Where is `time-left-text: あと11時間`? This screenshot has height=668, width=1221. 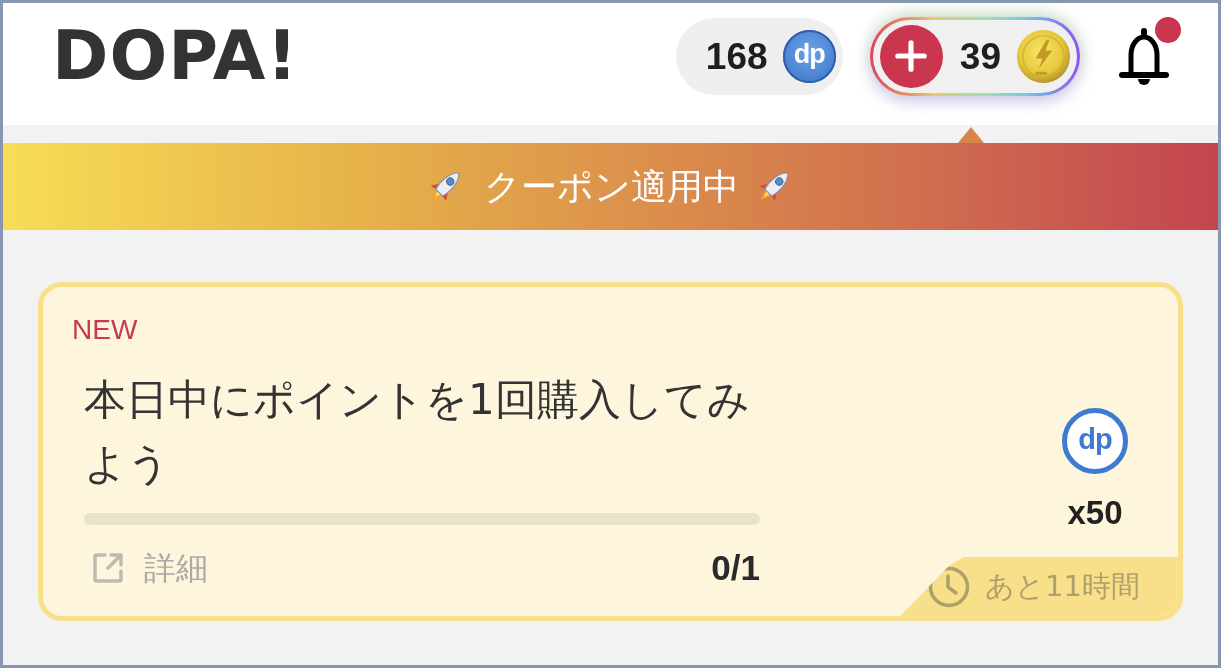 time-left-text: あと11時間 is located at coordinates (1062, 586).